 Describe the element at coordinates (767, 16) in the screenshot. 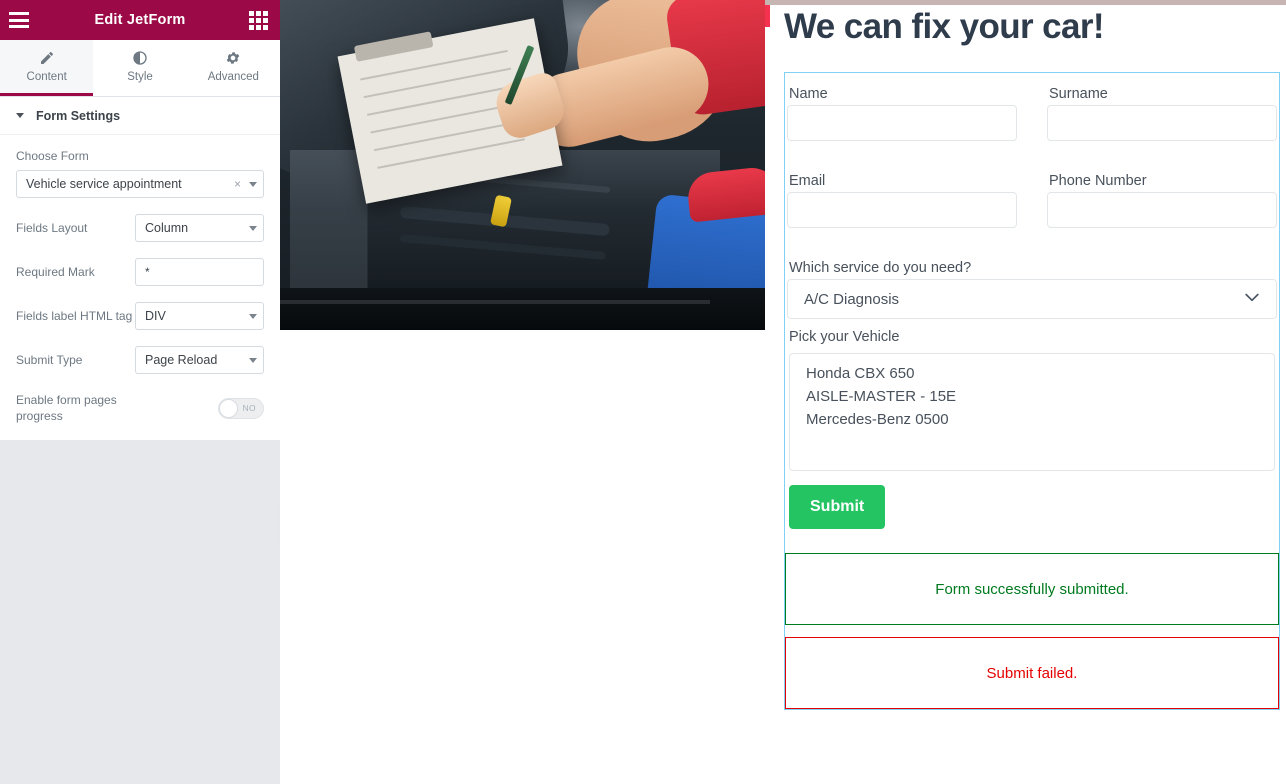

I see `section-edit-marker` at that location.